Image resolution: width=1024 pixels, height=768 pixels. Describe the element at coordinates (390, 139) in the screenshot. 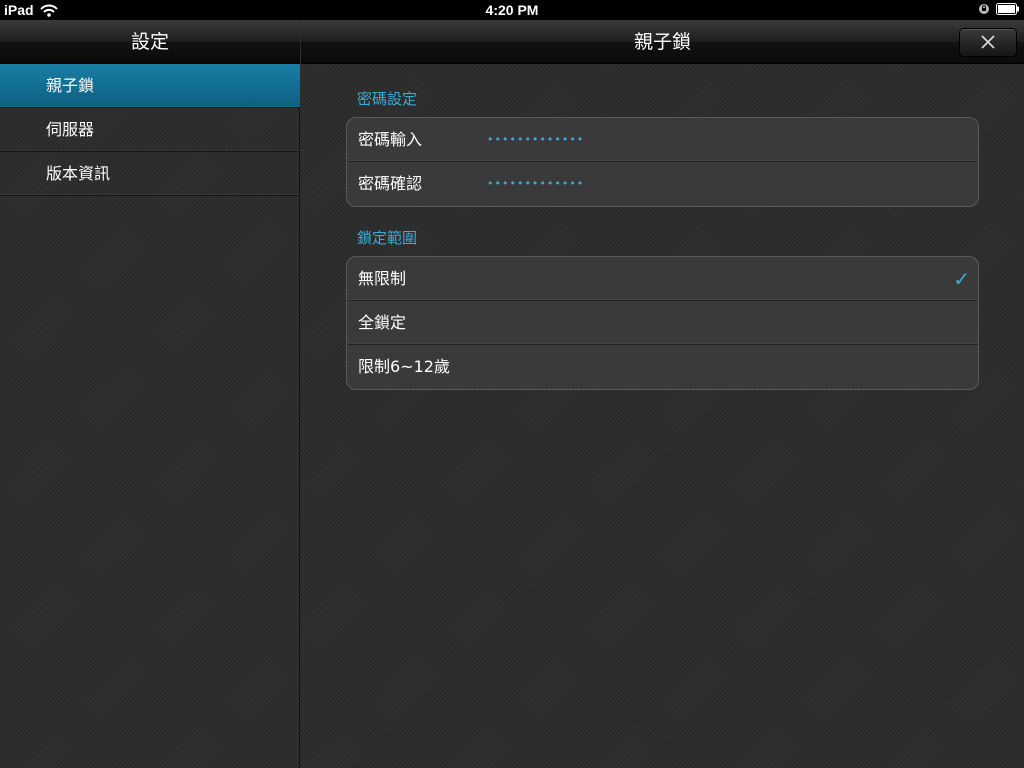

I see `row-label: 密碼輸入` at that location.